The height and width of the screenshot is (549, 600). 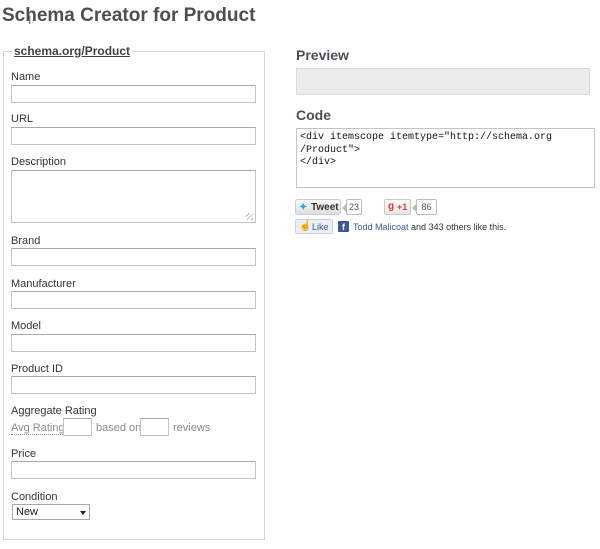 What do you see at coordinates (133, 257) in the screenshot?
I see `brand-input` at bounding box center [133, 257].